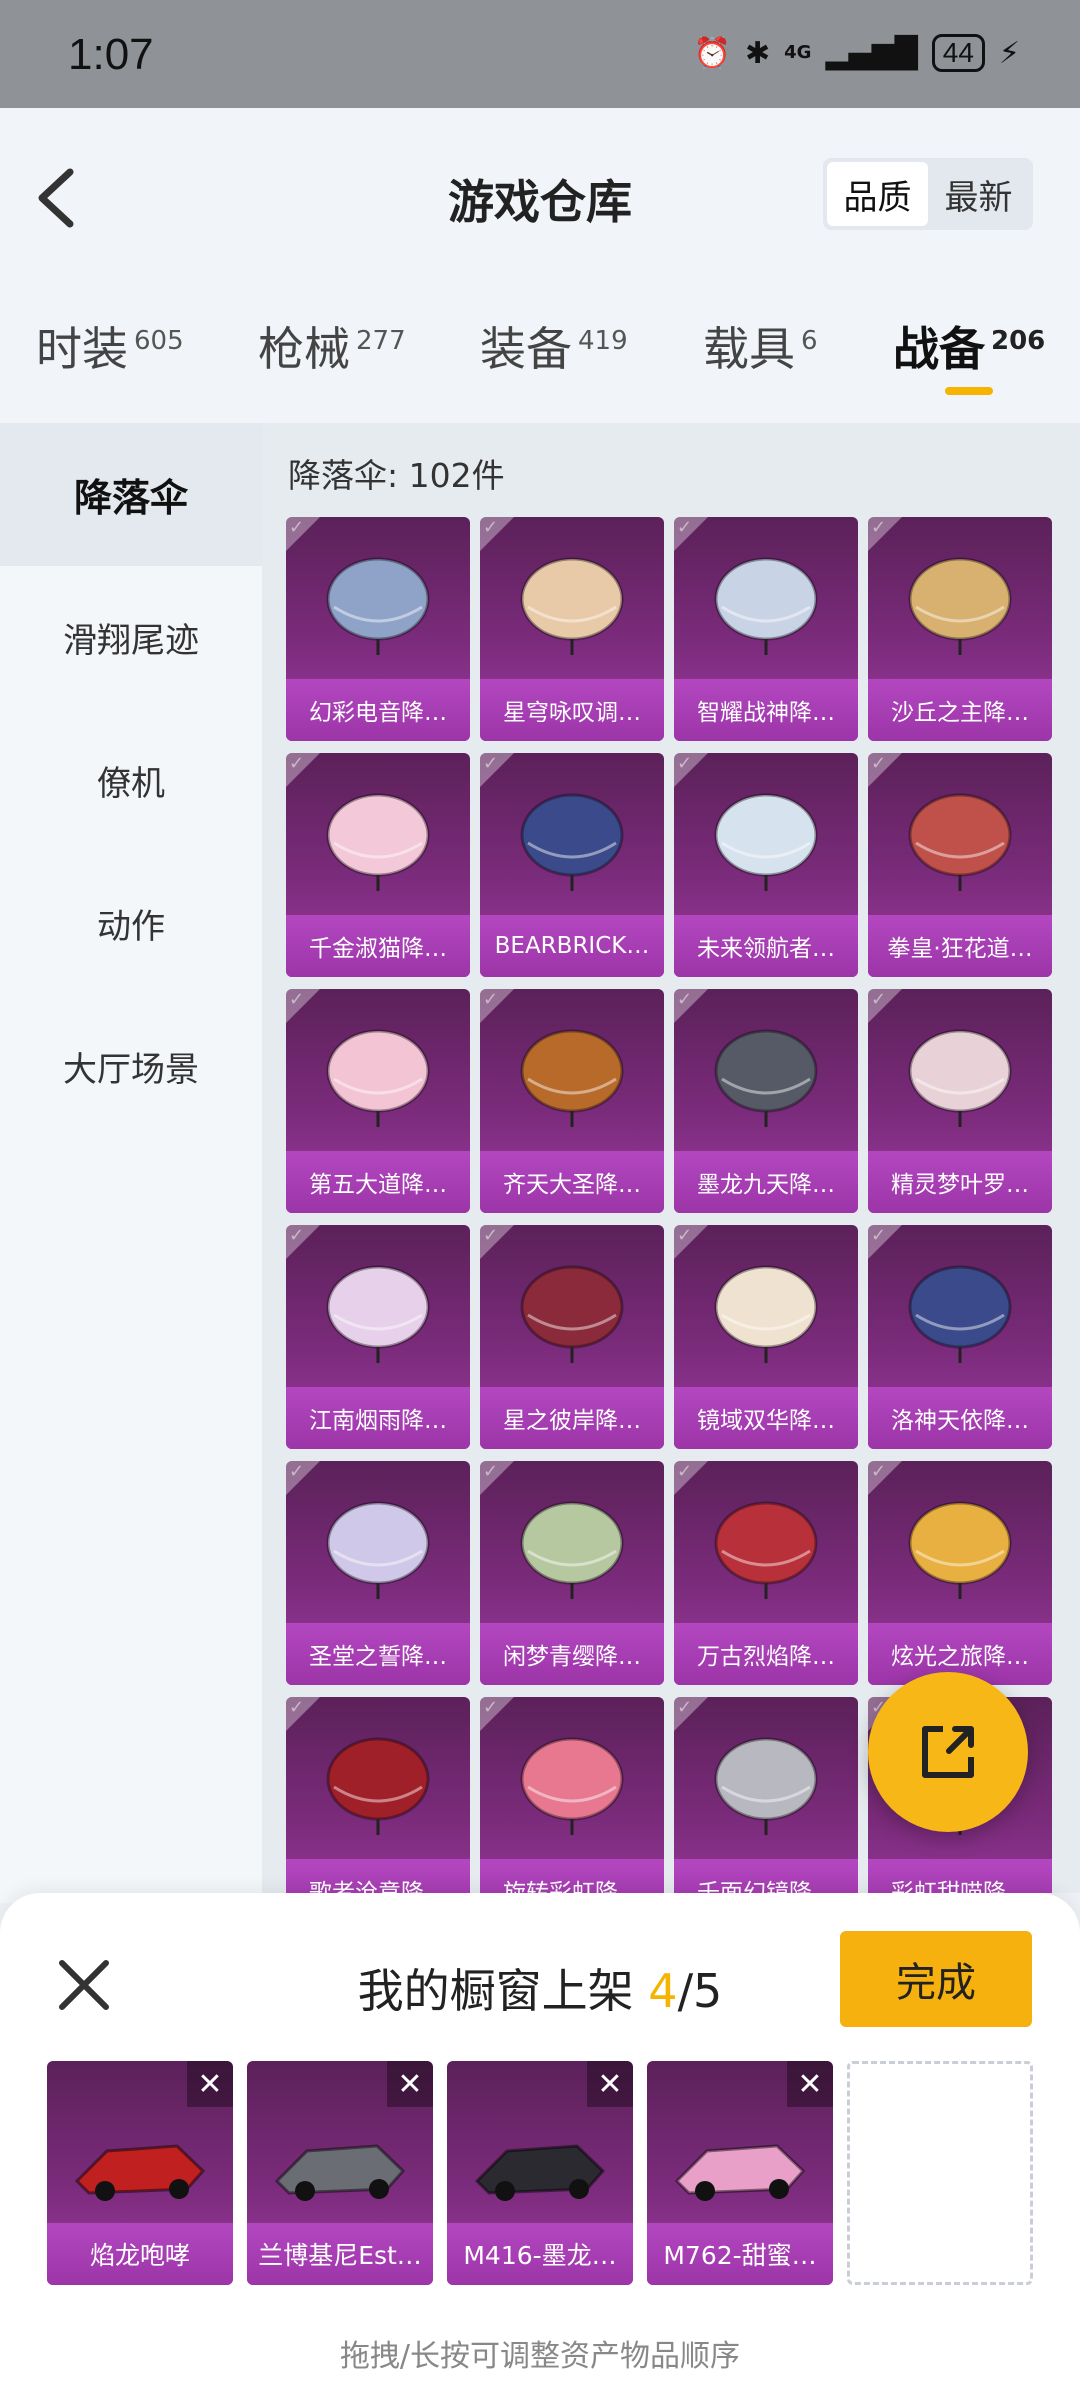 Image resolution: width=1080 pixels, height=2403 pixels. What do you see at coordinates (332, 346) in the screenshot?
I see `tab-firearms: 枪械 277` at bounding box center [332, 346].